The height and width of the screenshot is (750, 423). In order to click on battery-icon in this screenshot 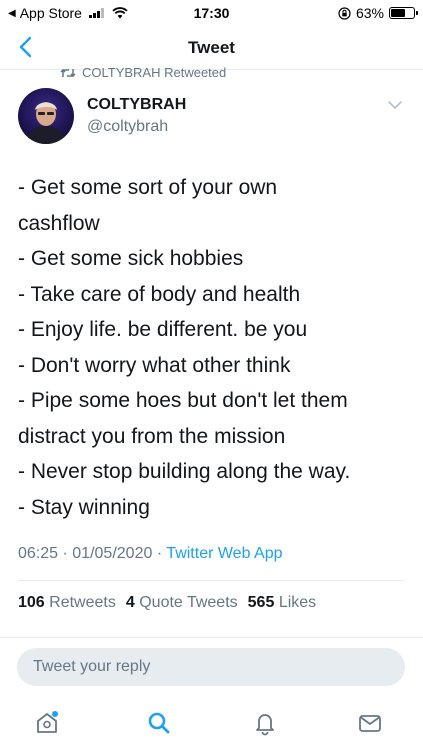, I will do `click(403, 13)`.